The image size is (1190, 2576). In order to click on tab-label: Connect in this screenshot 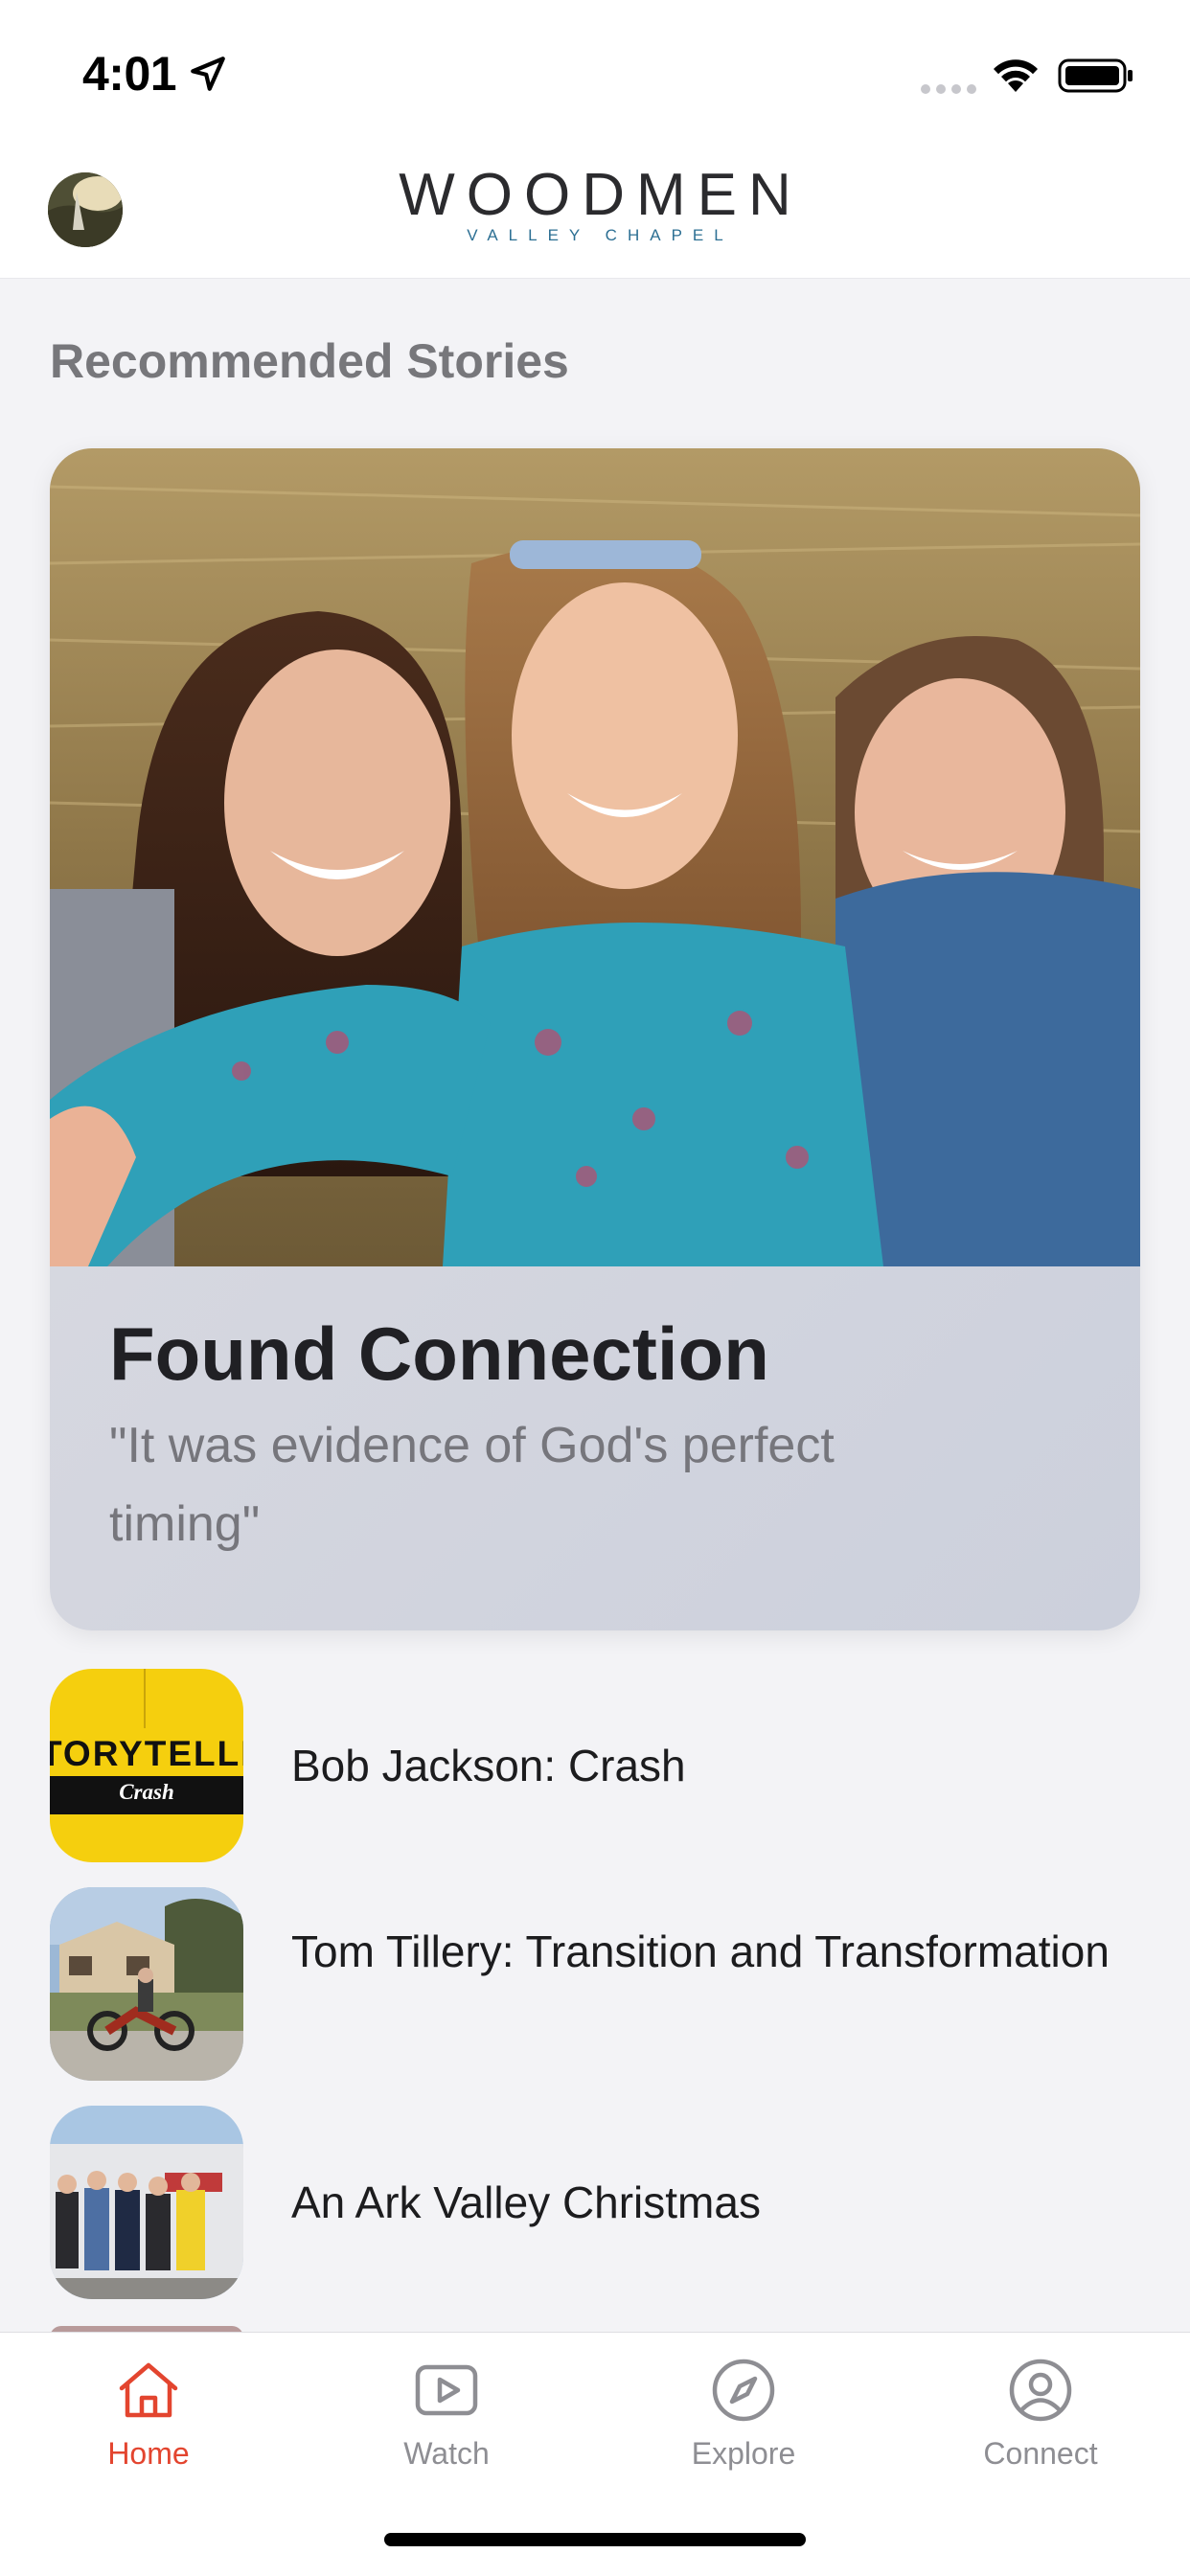, I will do `click(1040, 2453)`.